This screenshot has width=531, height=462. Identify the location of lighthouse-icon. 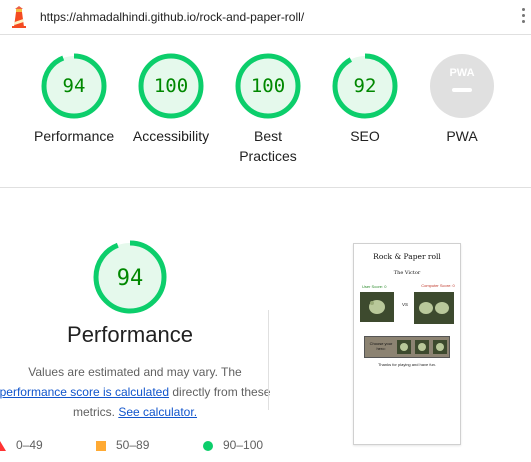
(19, 17).